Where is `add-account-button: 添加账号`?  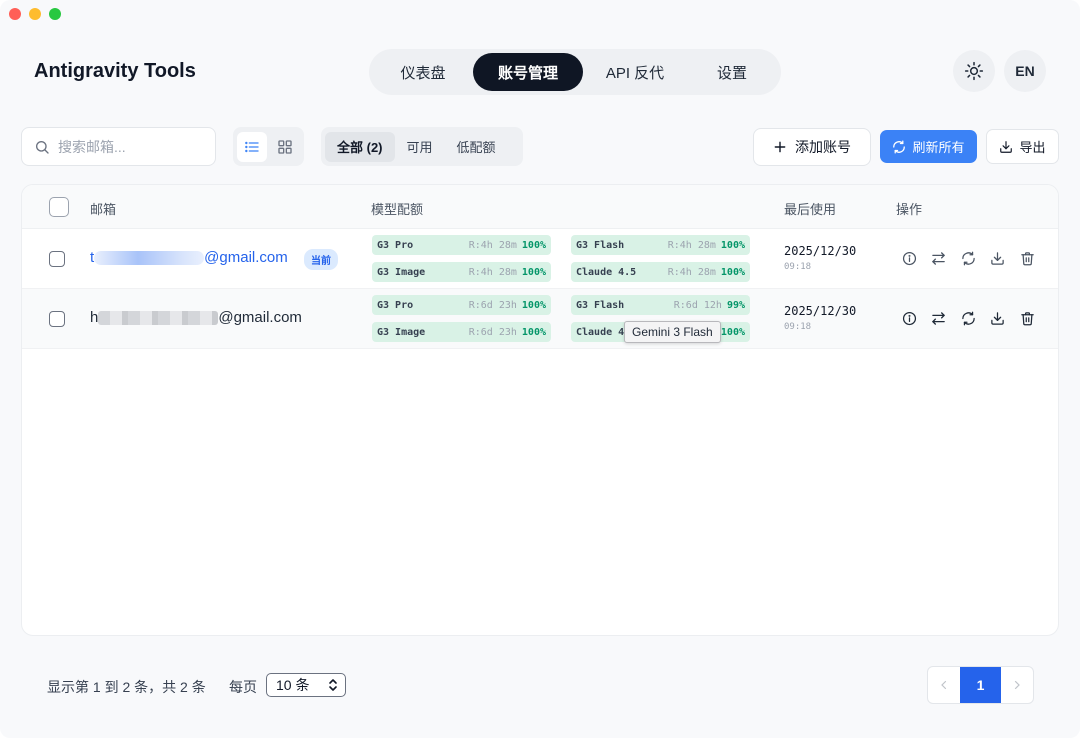
add-account-button: 添加账号 is located at coordinates (812, 147).